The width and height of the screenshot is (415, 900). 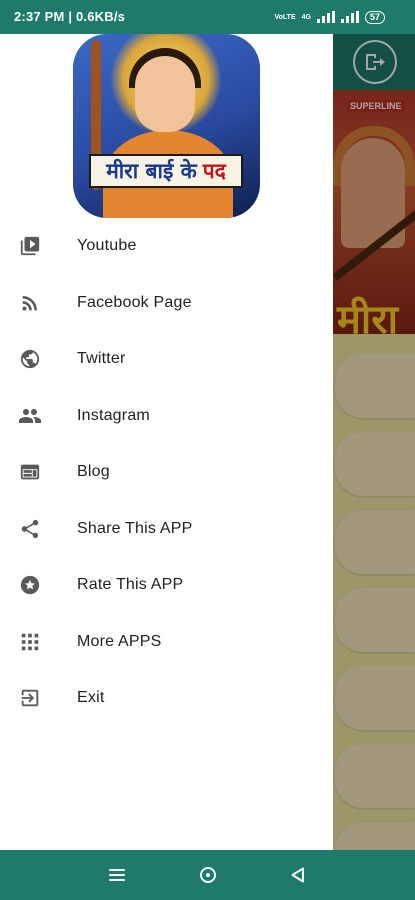 What do you see at coordinates (306, 17) in the screenshot?
I see `network-tag: 4G` at bounding box center [306, 17].